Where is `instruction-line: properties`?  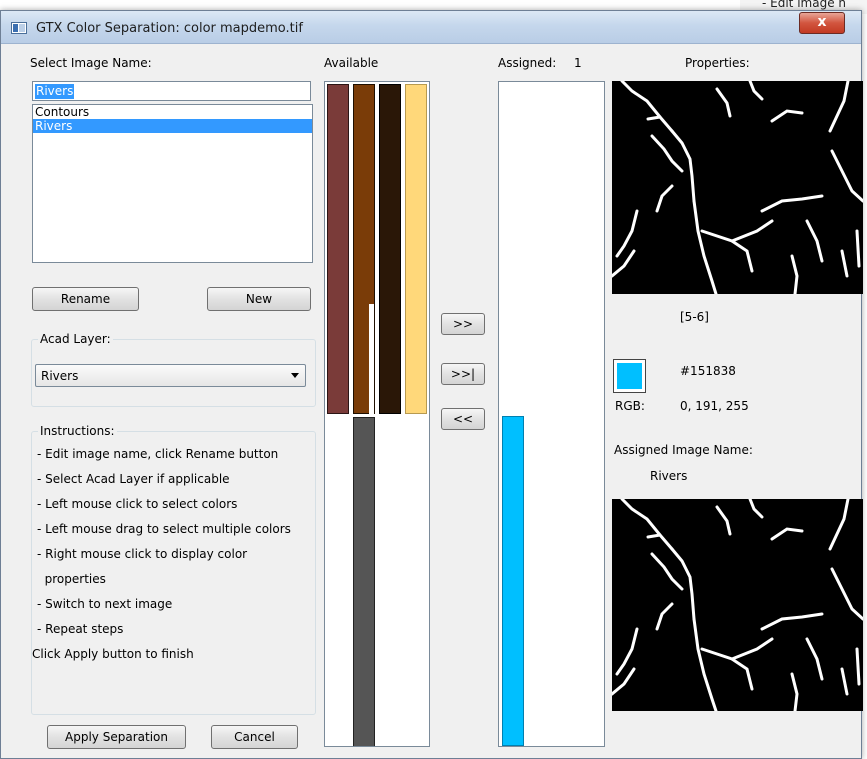 instruction-line: properties is located at coordinates (71, 579).